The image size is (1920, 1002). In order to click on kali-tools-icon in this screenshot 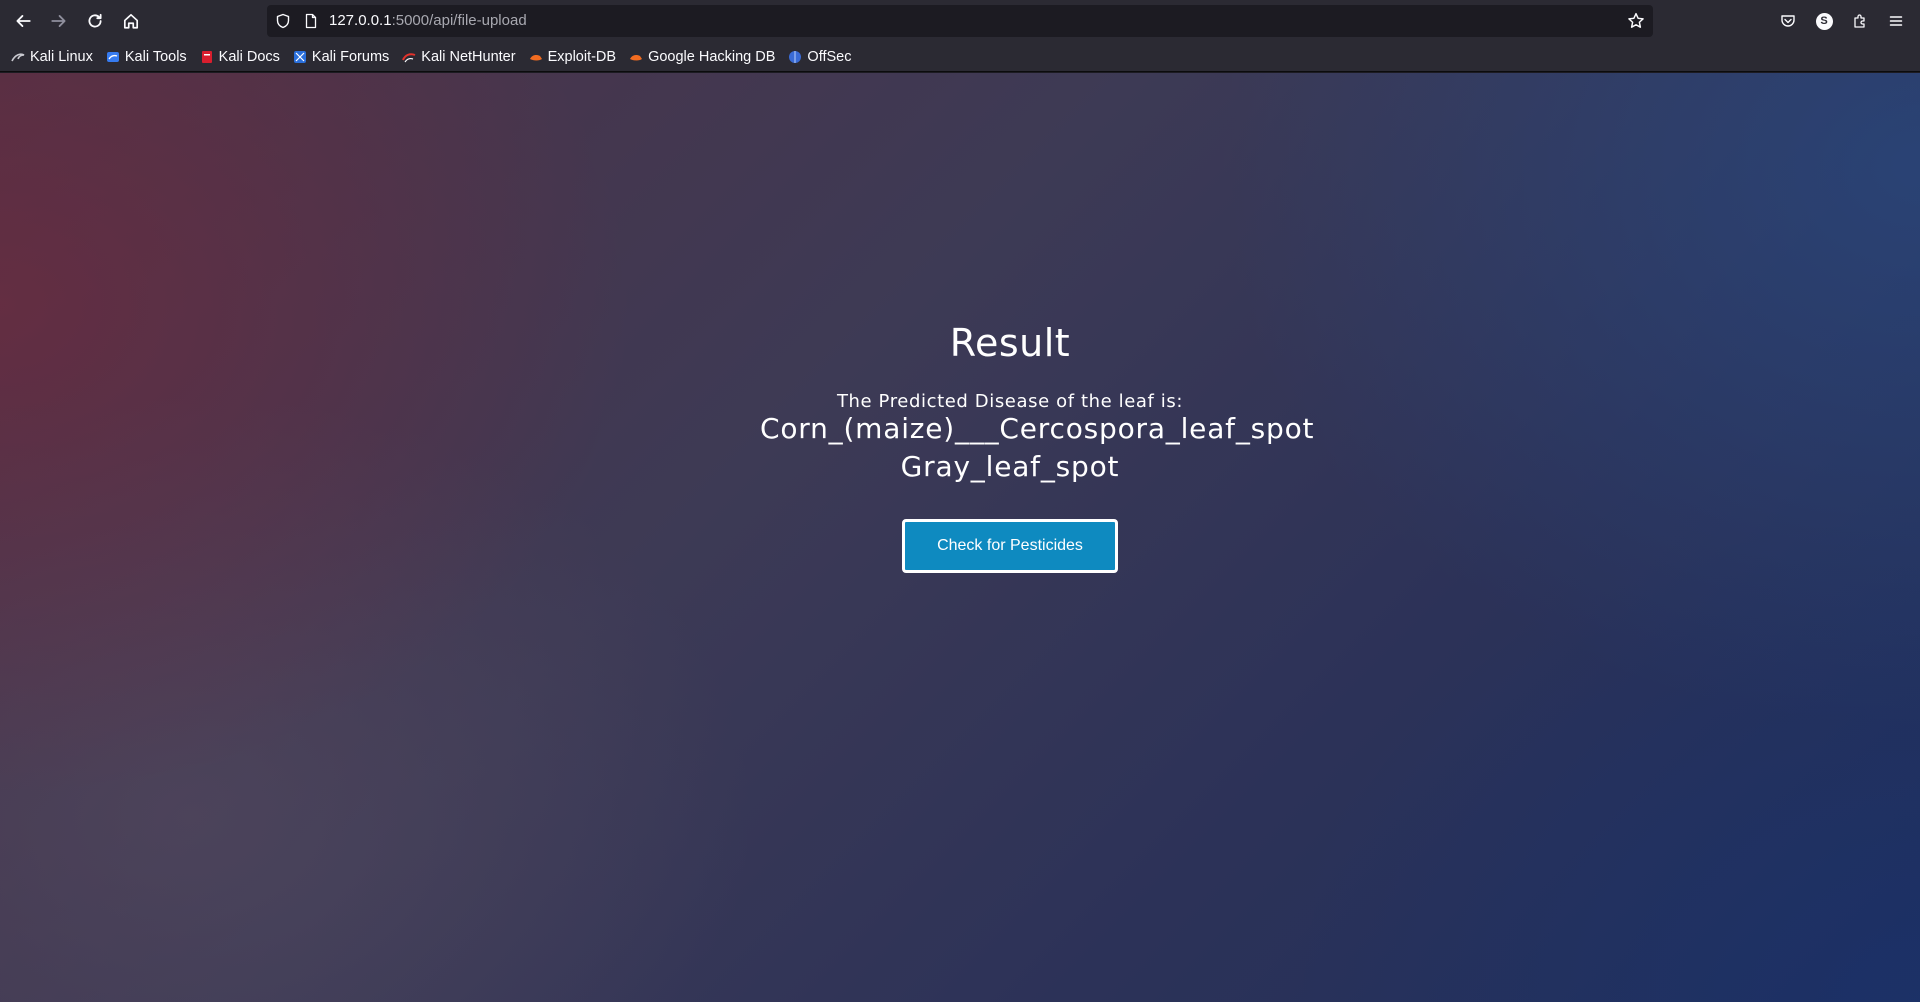, I will do `click(113, 57)`.